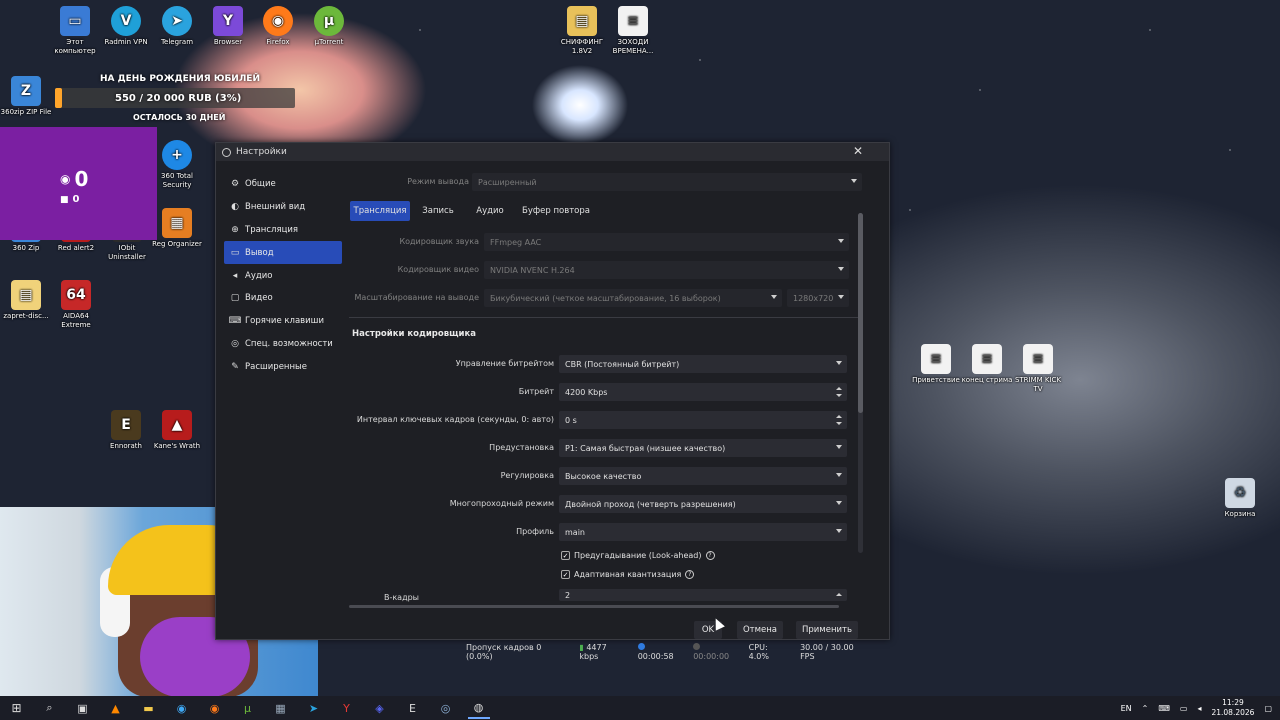  Describe the element at coordinates (446, 708) in the screenshot. I see `steam-icon: ◎` at that location.